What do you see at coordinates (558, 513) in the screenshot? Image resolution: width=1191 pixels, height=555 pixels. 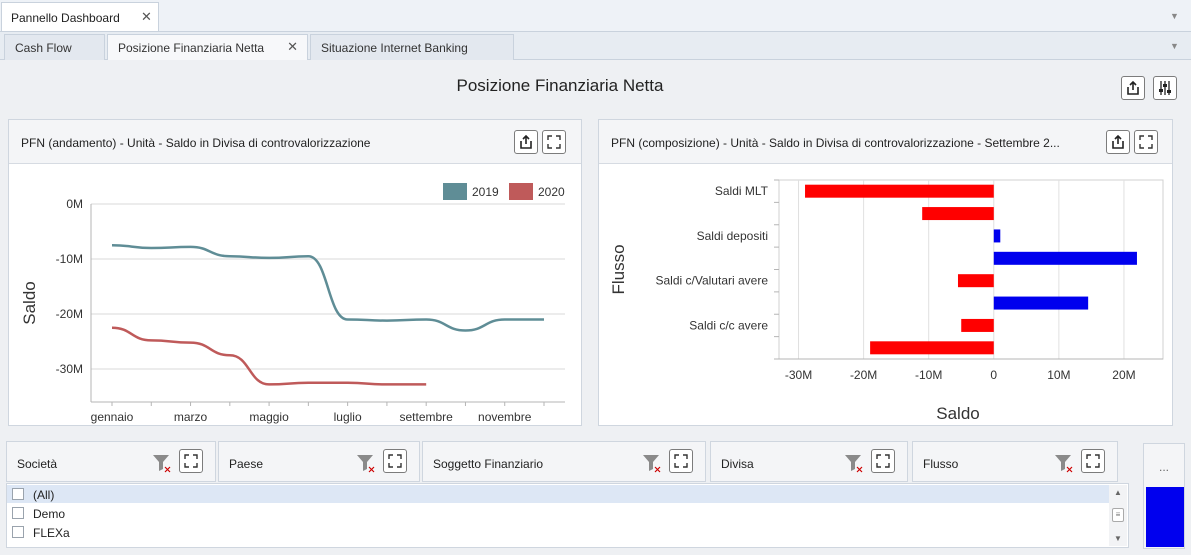 I see `list-item: Demo` at bounding box center [558, 513].